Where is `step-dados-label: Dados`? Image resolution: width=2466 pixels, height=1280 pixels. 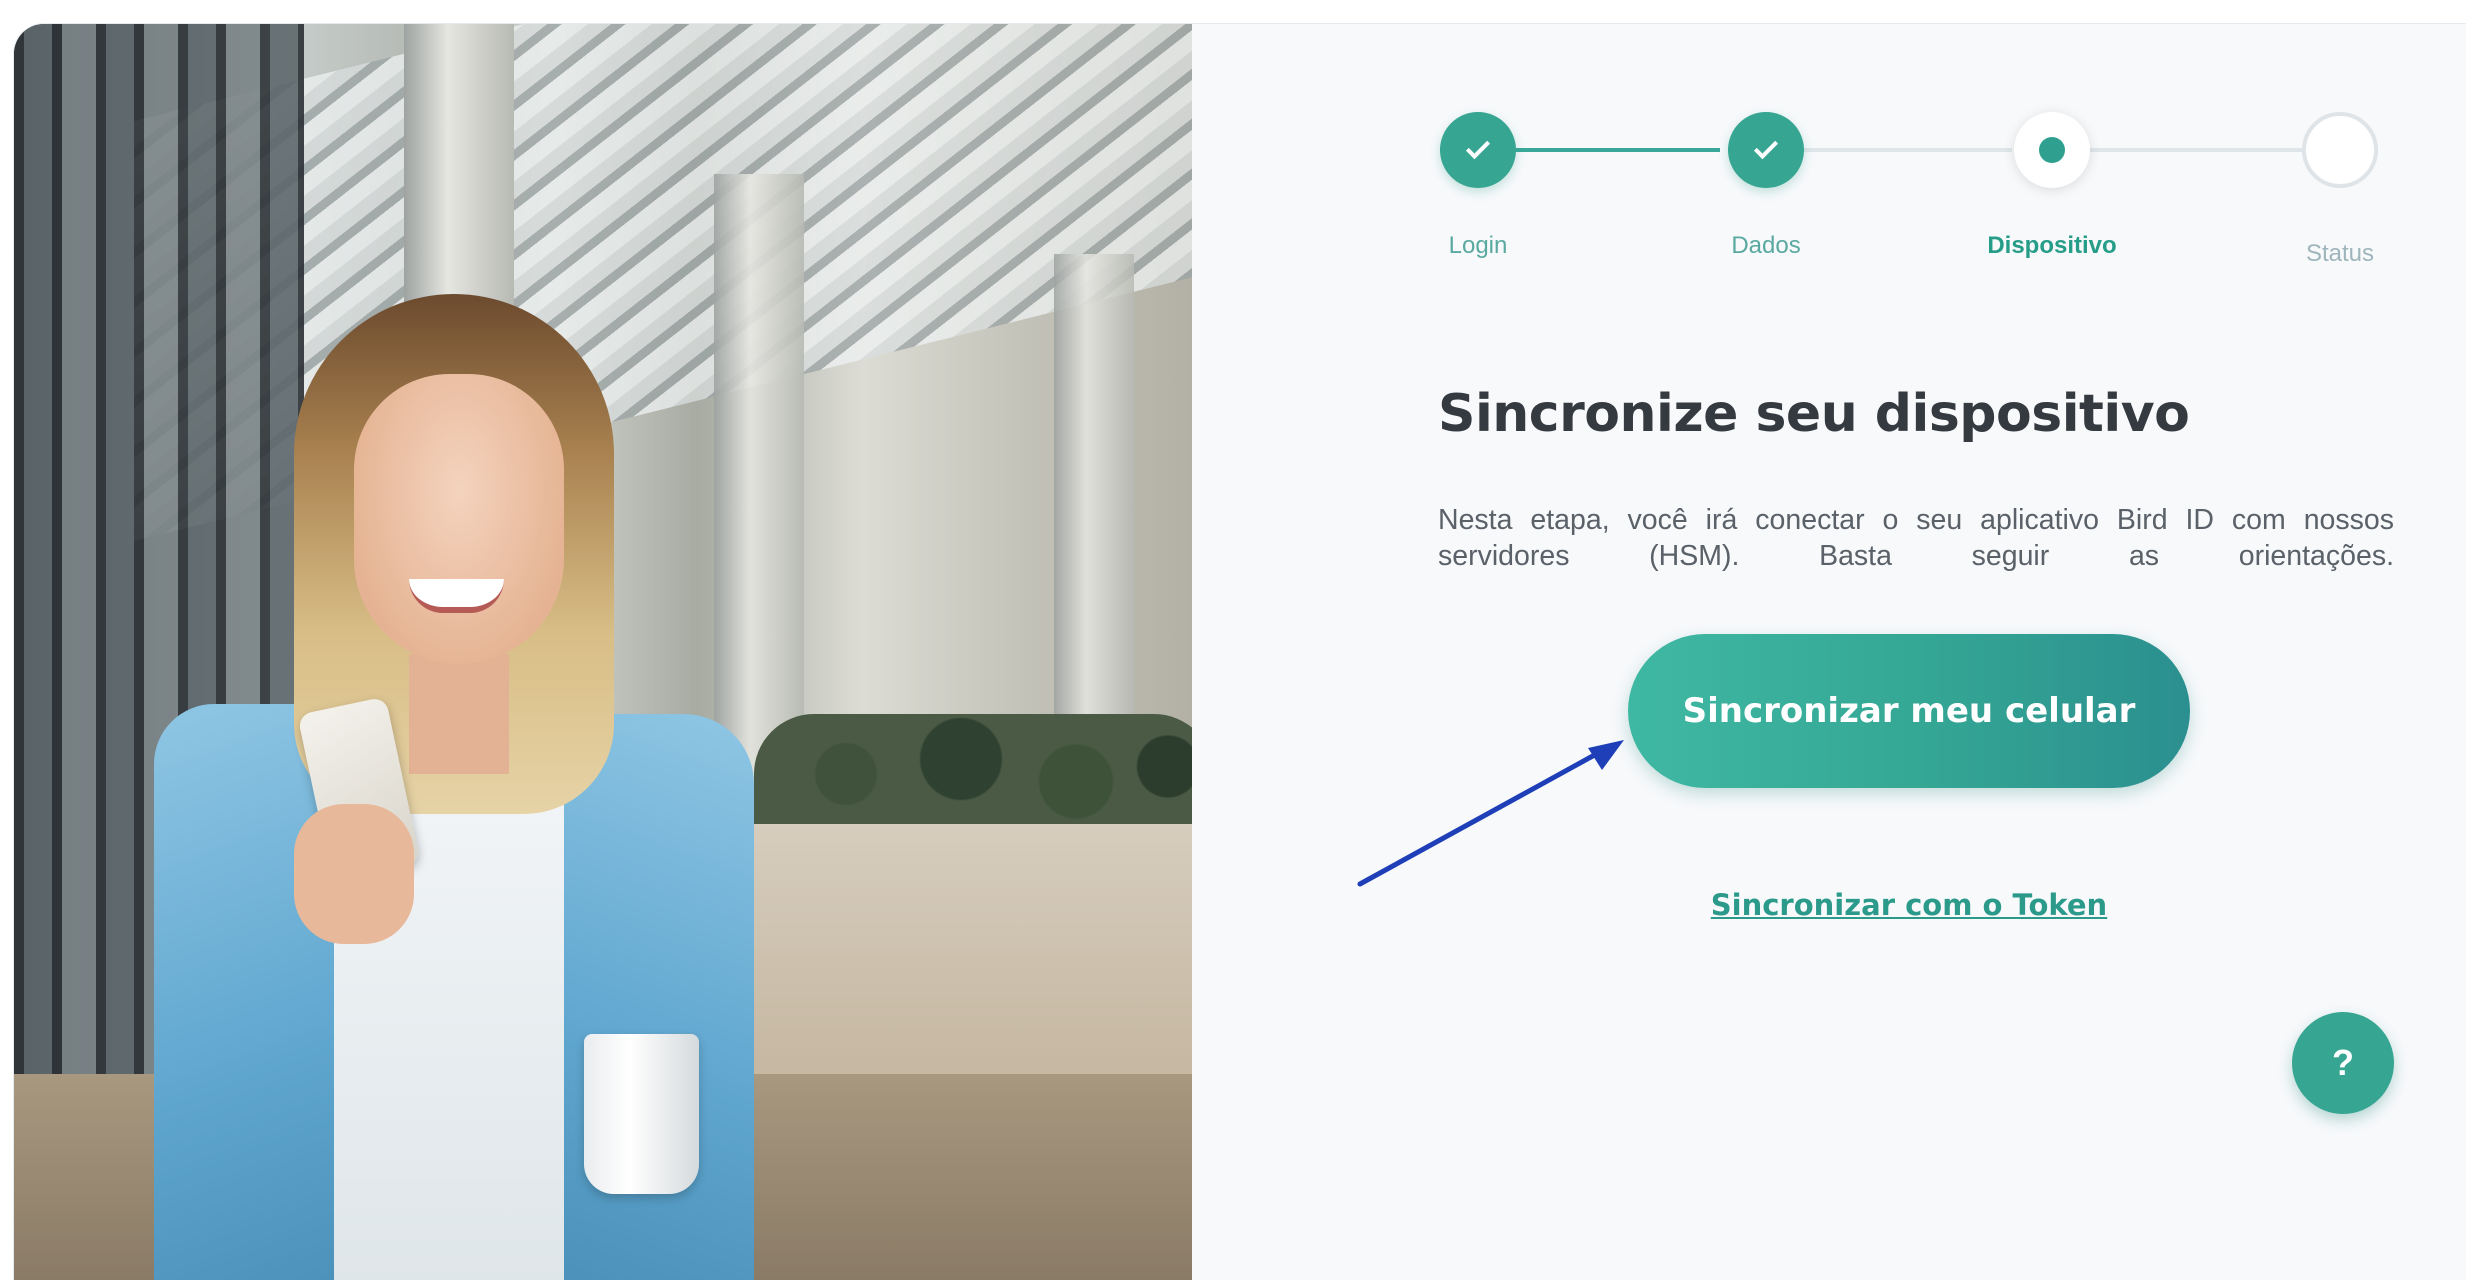
step-dados-label: Dados is located at coordinates (1766, 245).